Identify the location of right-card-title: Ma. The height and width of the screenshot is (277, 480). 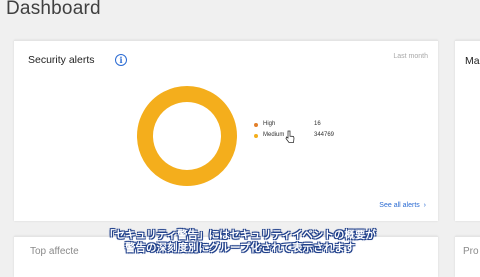
(472, 61).